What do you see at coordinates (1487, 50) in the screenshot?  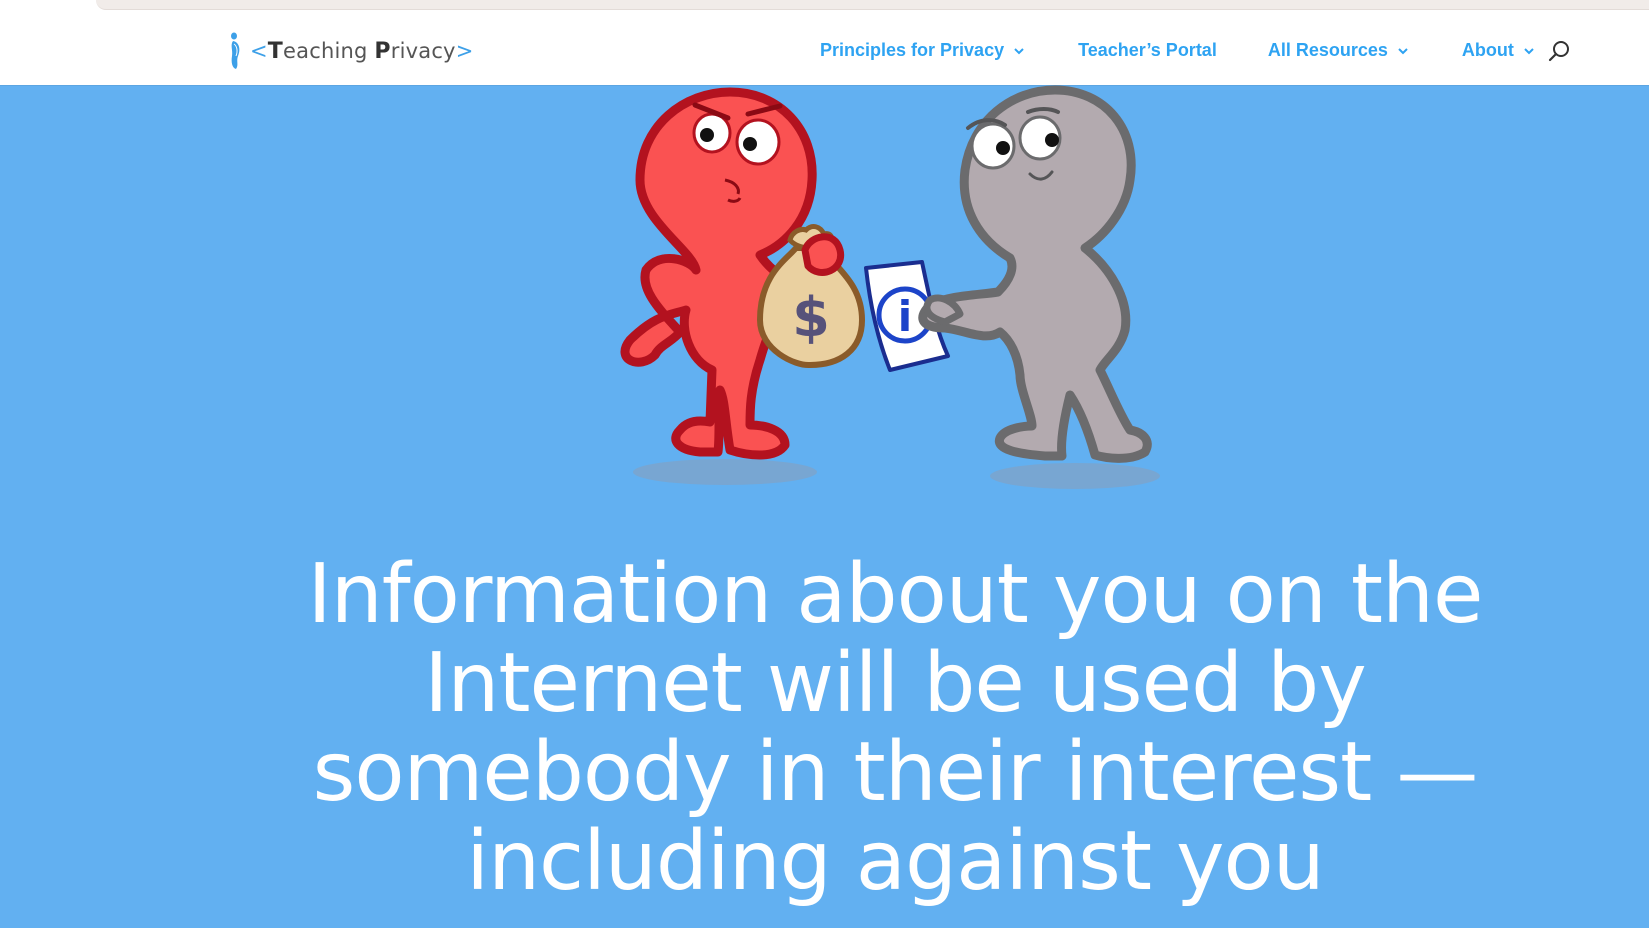 I see `nav-label: About` at bounding box center [1487, 50].